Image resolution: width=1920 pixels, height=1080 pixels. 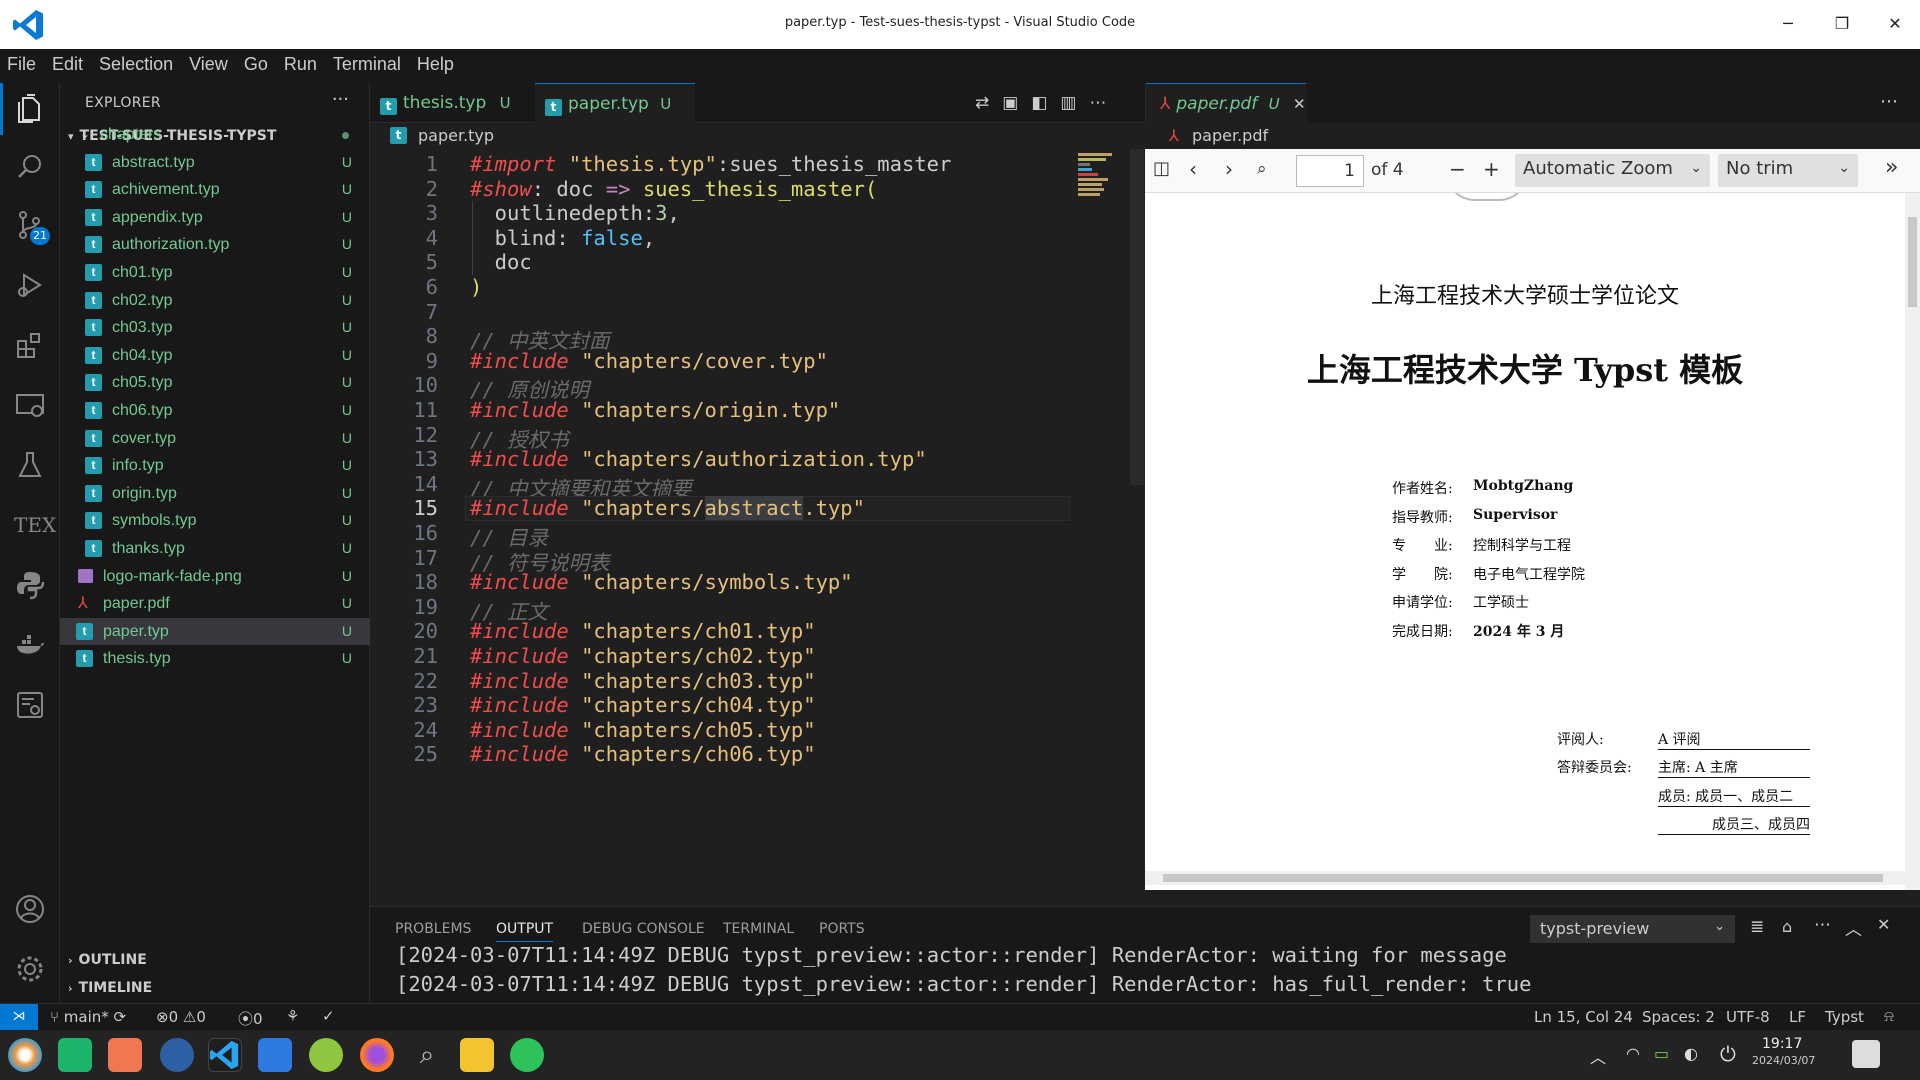 What do you see at coordinates (215, 244) in the screenshot?
I see `file-item: t authorization.typ U` at bounding box center [215, 244].